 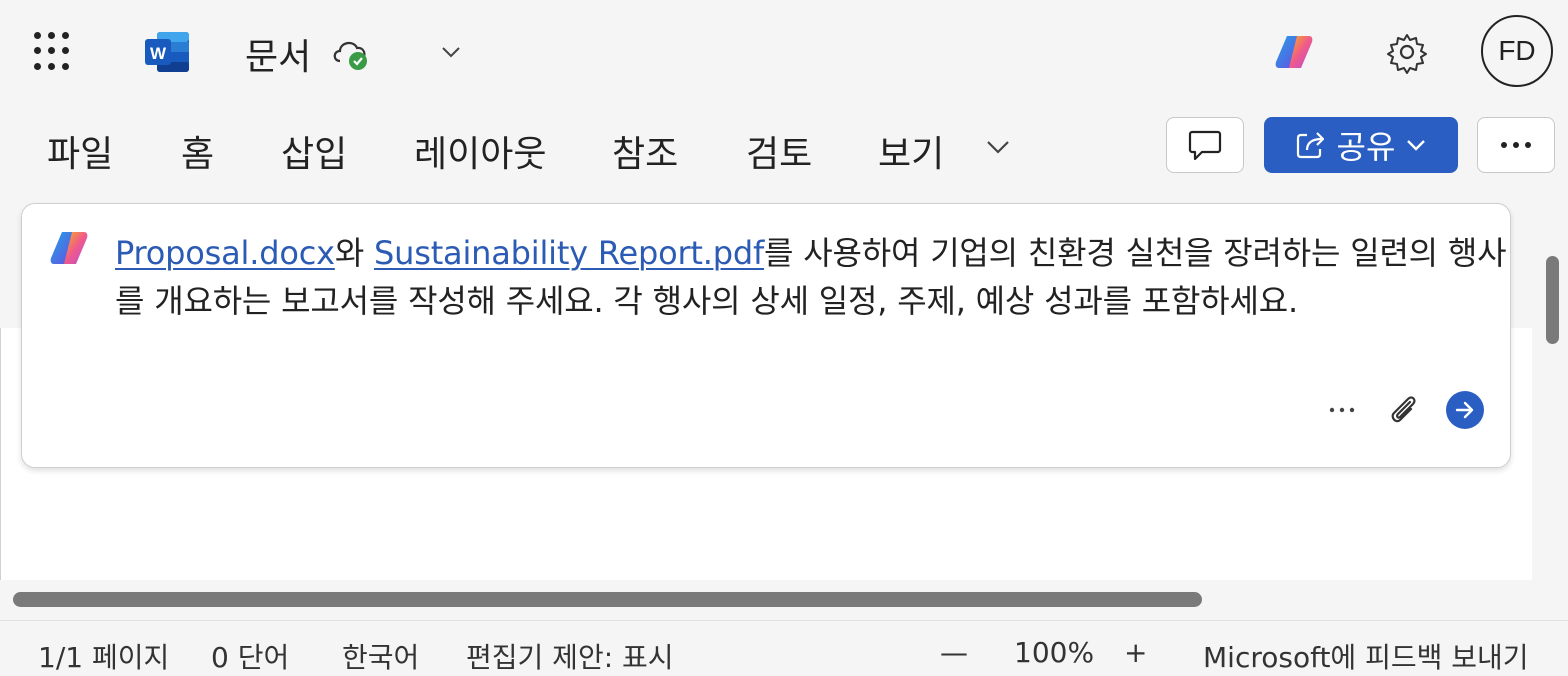 What do you see at coordinates (784, 620) in the screenshot?
I see `status-bar-divider` at bounding box center [784, 620].